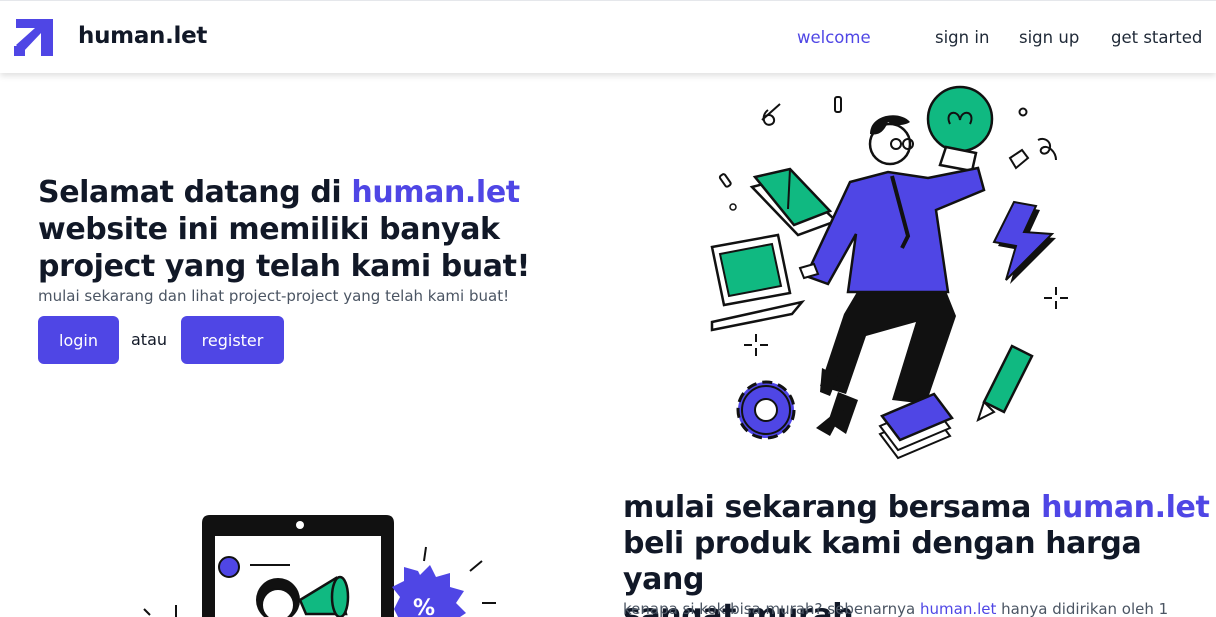 The width and height of the screenshot is (1216, 617). I want to click on book-icon, so click(794, 202).